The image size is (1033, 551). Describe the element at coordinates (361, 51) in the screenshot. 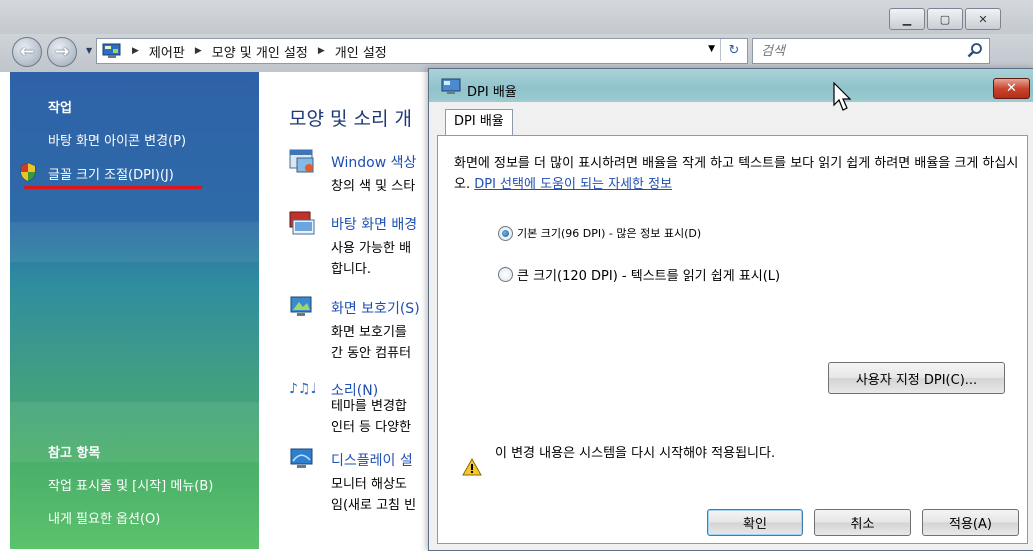

I see `breadcrumb-item-personalization: 개인 설정` at that location.